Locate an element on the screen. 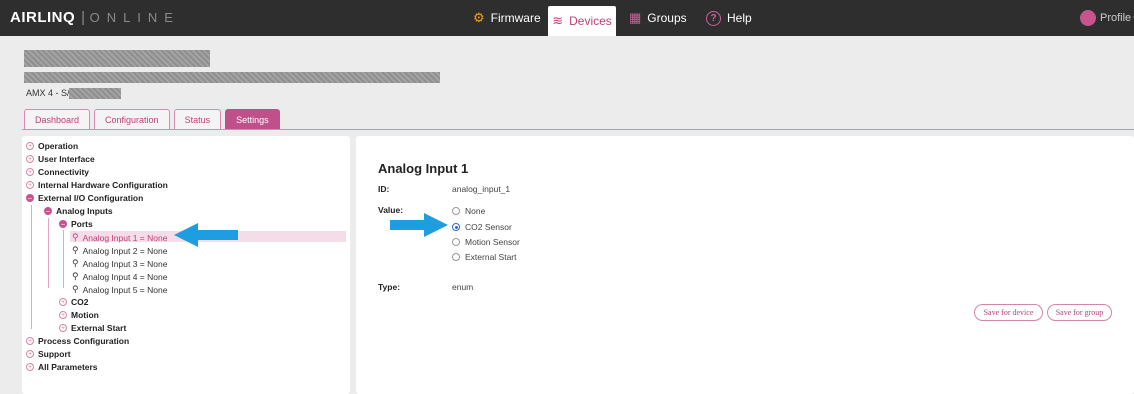 The height and width of the screenshot is (394, 1134). tree-item-external-io: – External I/O Configuration is located at coordinates (84, 198).